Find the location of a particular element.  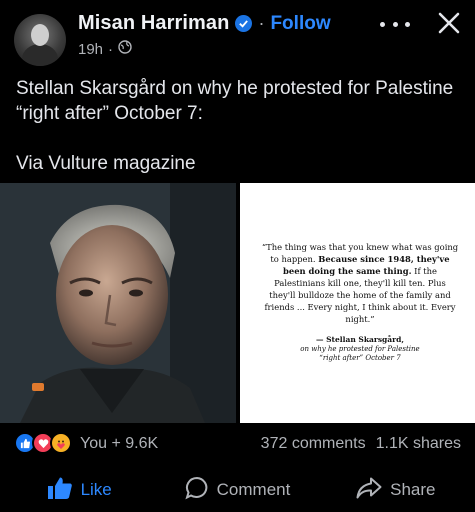

follow-button: Follow is located at coordinates (300, 24).